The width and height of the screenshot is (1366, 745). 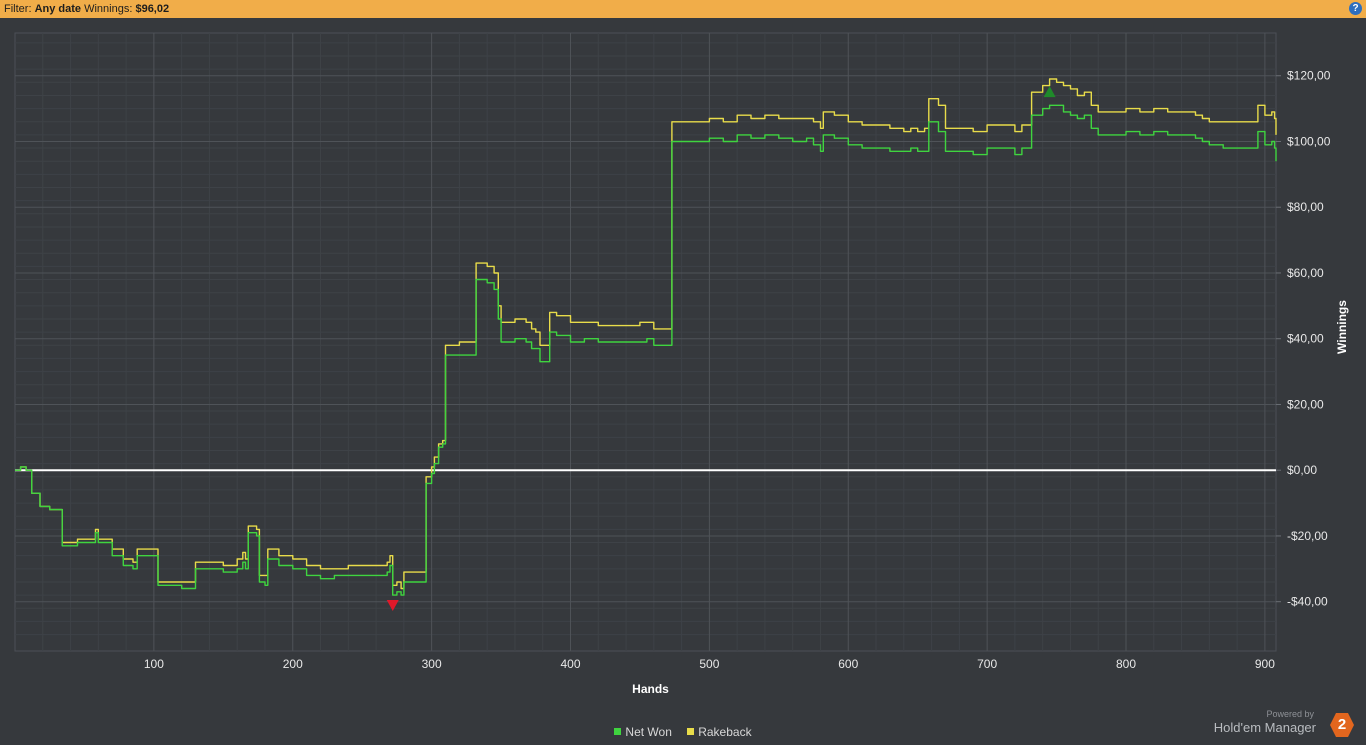 What do you see at coordinates (650, 689) in the screenshot?
I see `x-axis-label: Hands` at bounding box center [650, 689].